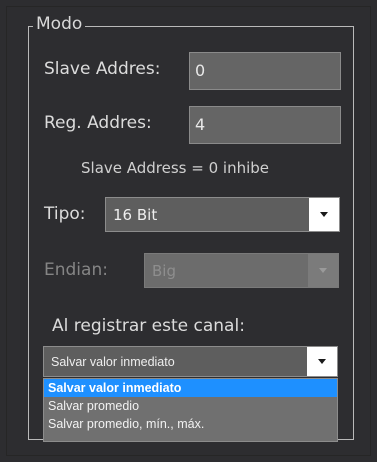  Describe the element at coordinates (241, 270) in the screenshot. I see `endian-combobox: Big` at that location.